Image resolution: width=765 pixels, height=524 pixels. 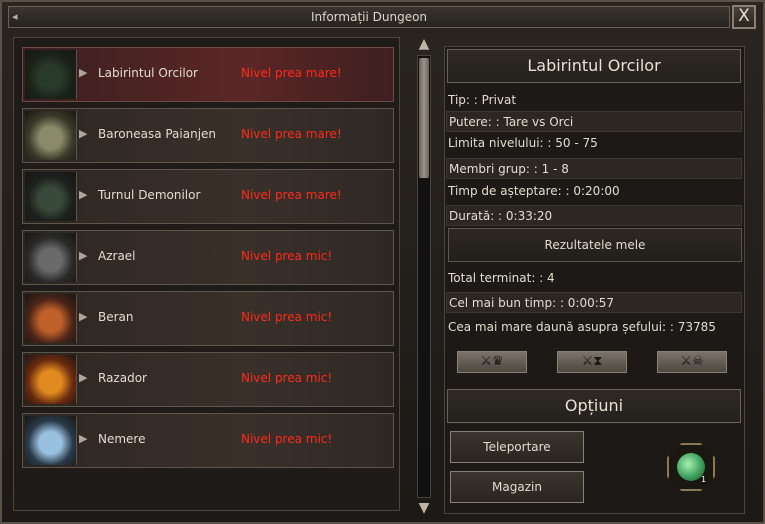 I want to click on rank-crown-button: ⚔♛, so click(x=492, y=362).